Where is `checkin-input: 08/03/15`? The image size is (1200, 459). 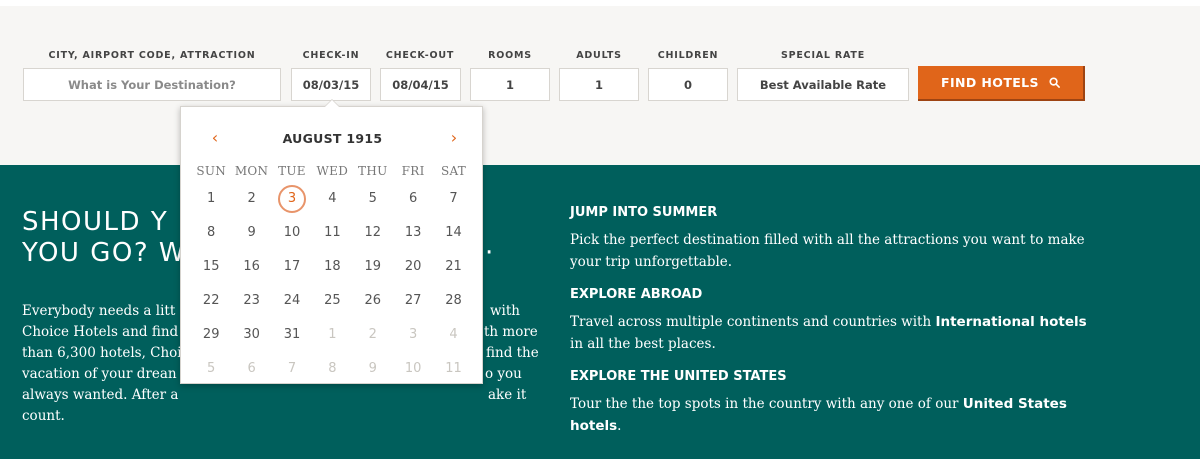
checkin-input: 08/03/15 is located at coordinates (331, 84).